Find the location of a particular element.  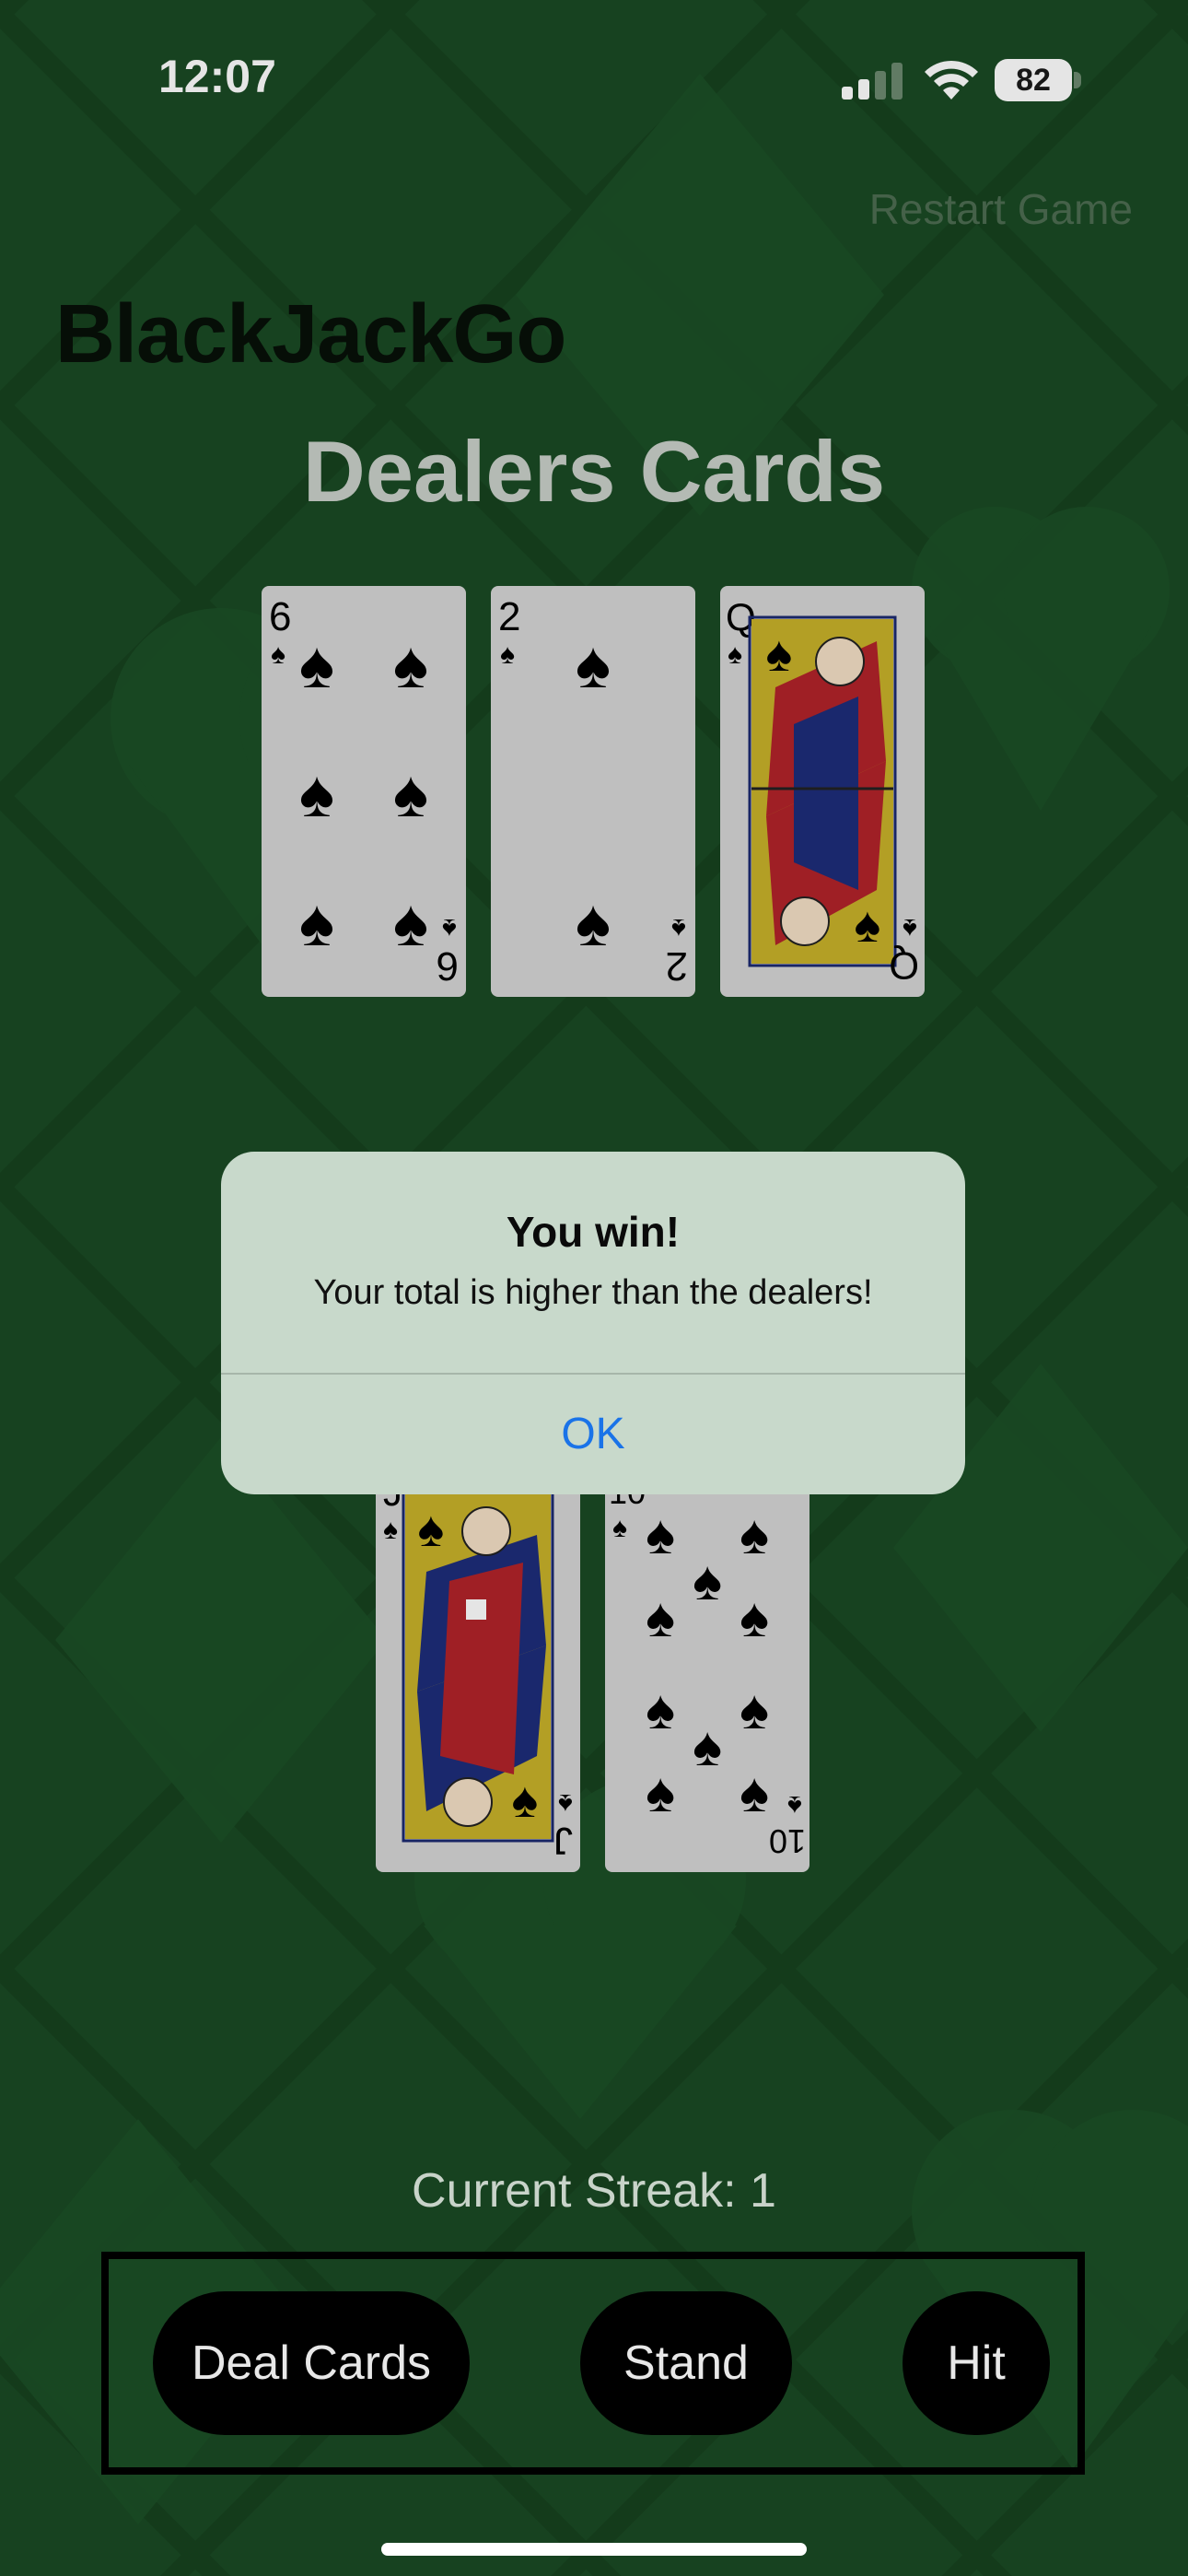

wifi-icon is located at coordinates (951, 80).